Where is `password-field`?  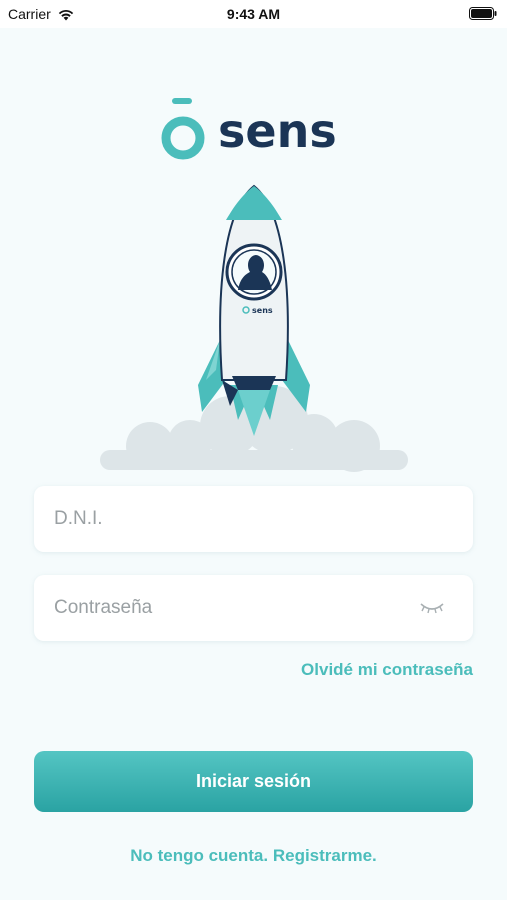 password-field is located at coordinates (253, 608).